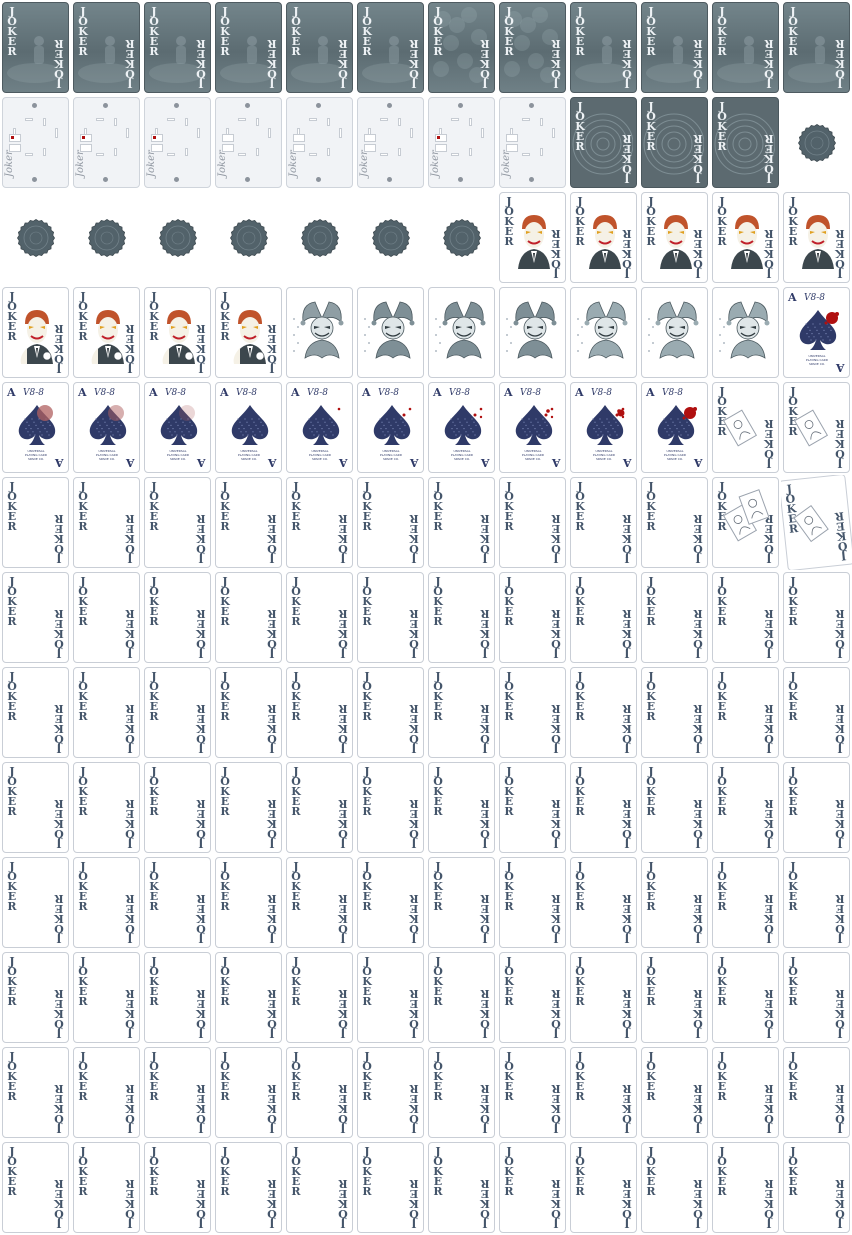  What do you see at coordinates (388, 393) in the screenshot?
I see `ace-signature: V8-8` at bounding box center [388, 393].